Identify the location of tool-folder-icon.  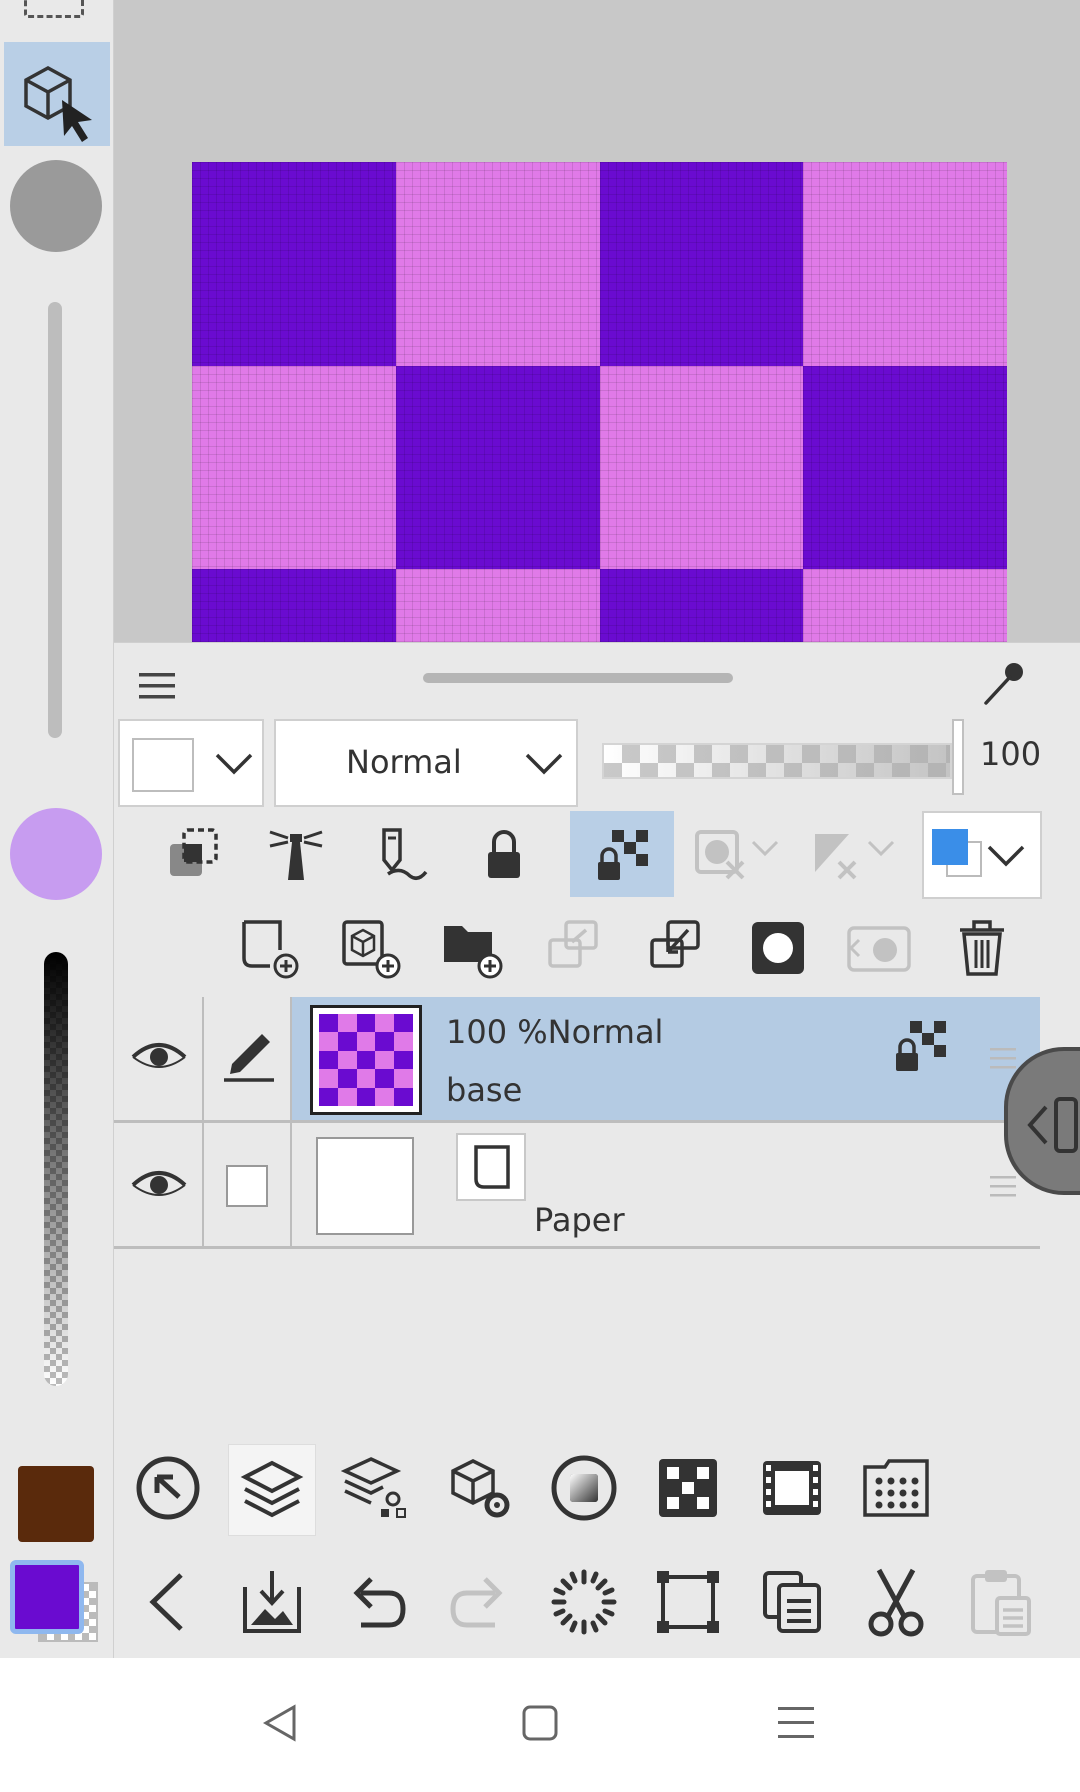
(896, 1488).